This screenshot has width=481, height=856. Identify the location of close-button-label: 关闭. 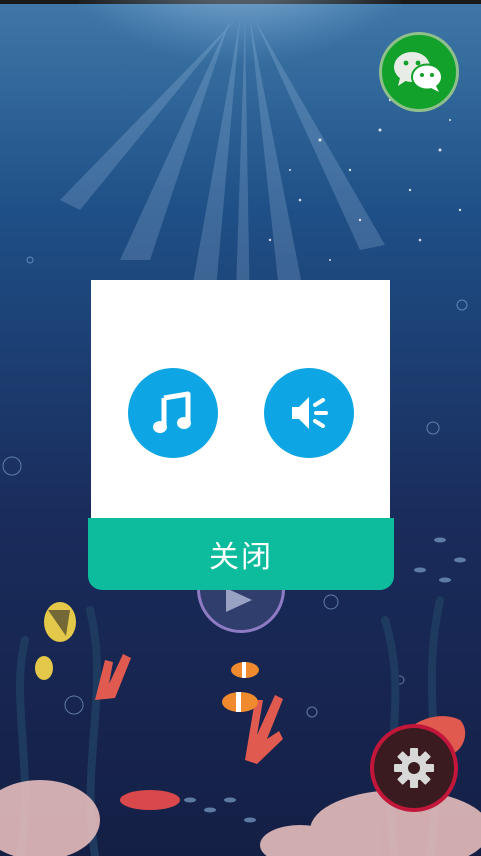
(241, 557).